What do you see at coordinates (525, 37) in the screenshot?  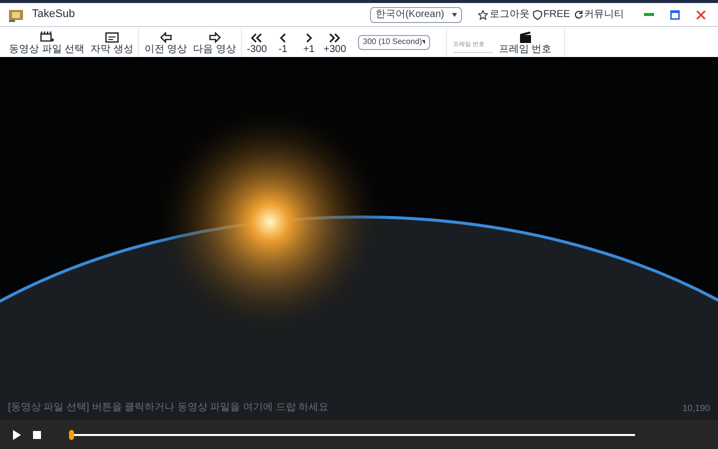 I see `clapperboard-icon` at bounding box center [525, 37].